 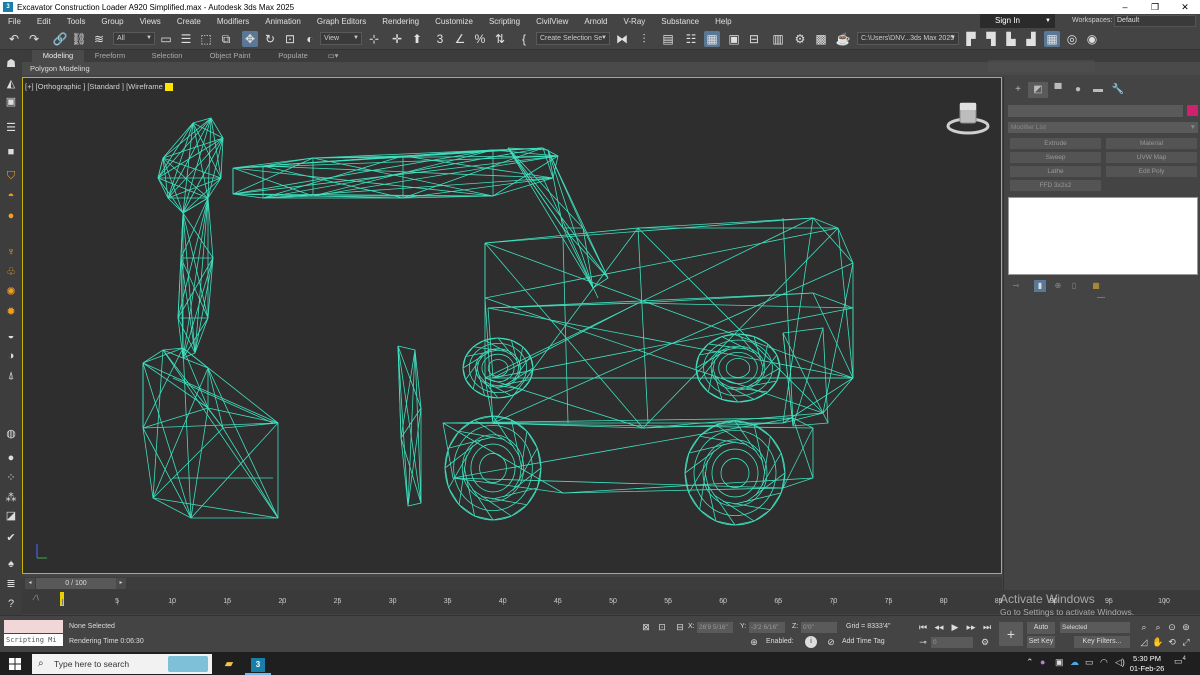 I want to click on edit-poly-button: Edit Poly, so click(x=1151, y=171).